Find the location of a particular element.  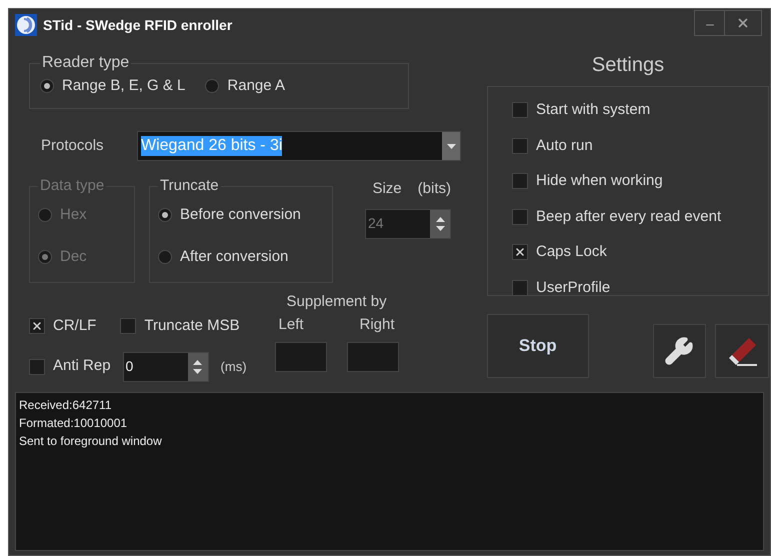

selected-text: Wiegand 26 bits - 3i is located at coordinates (211, 146).